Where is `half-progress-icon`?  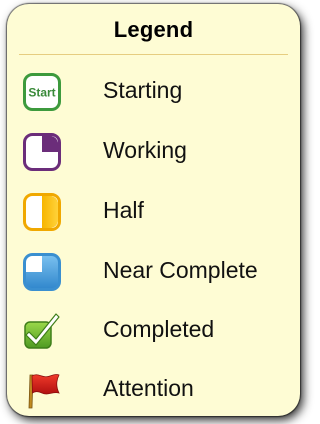
half-progress-icon is located at coordinates (42, 212).